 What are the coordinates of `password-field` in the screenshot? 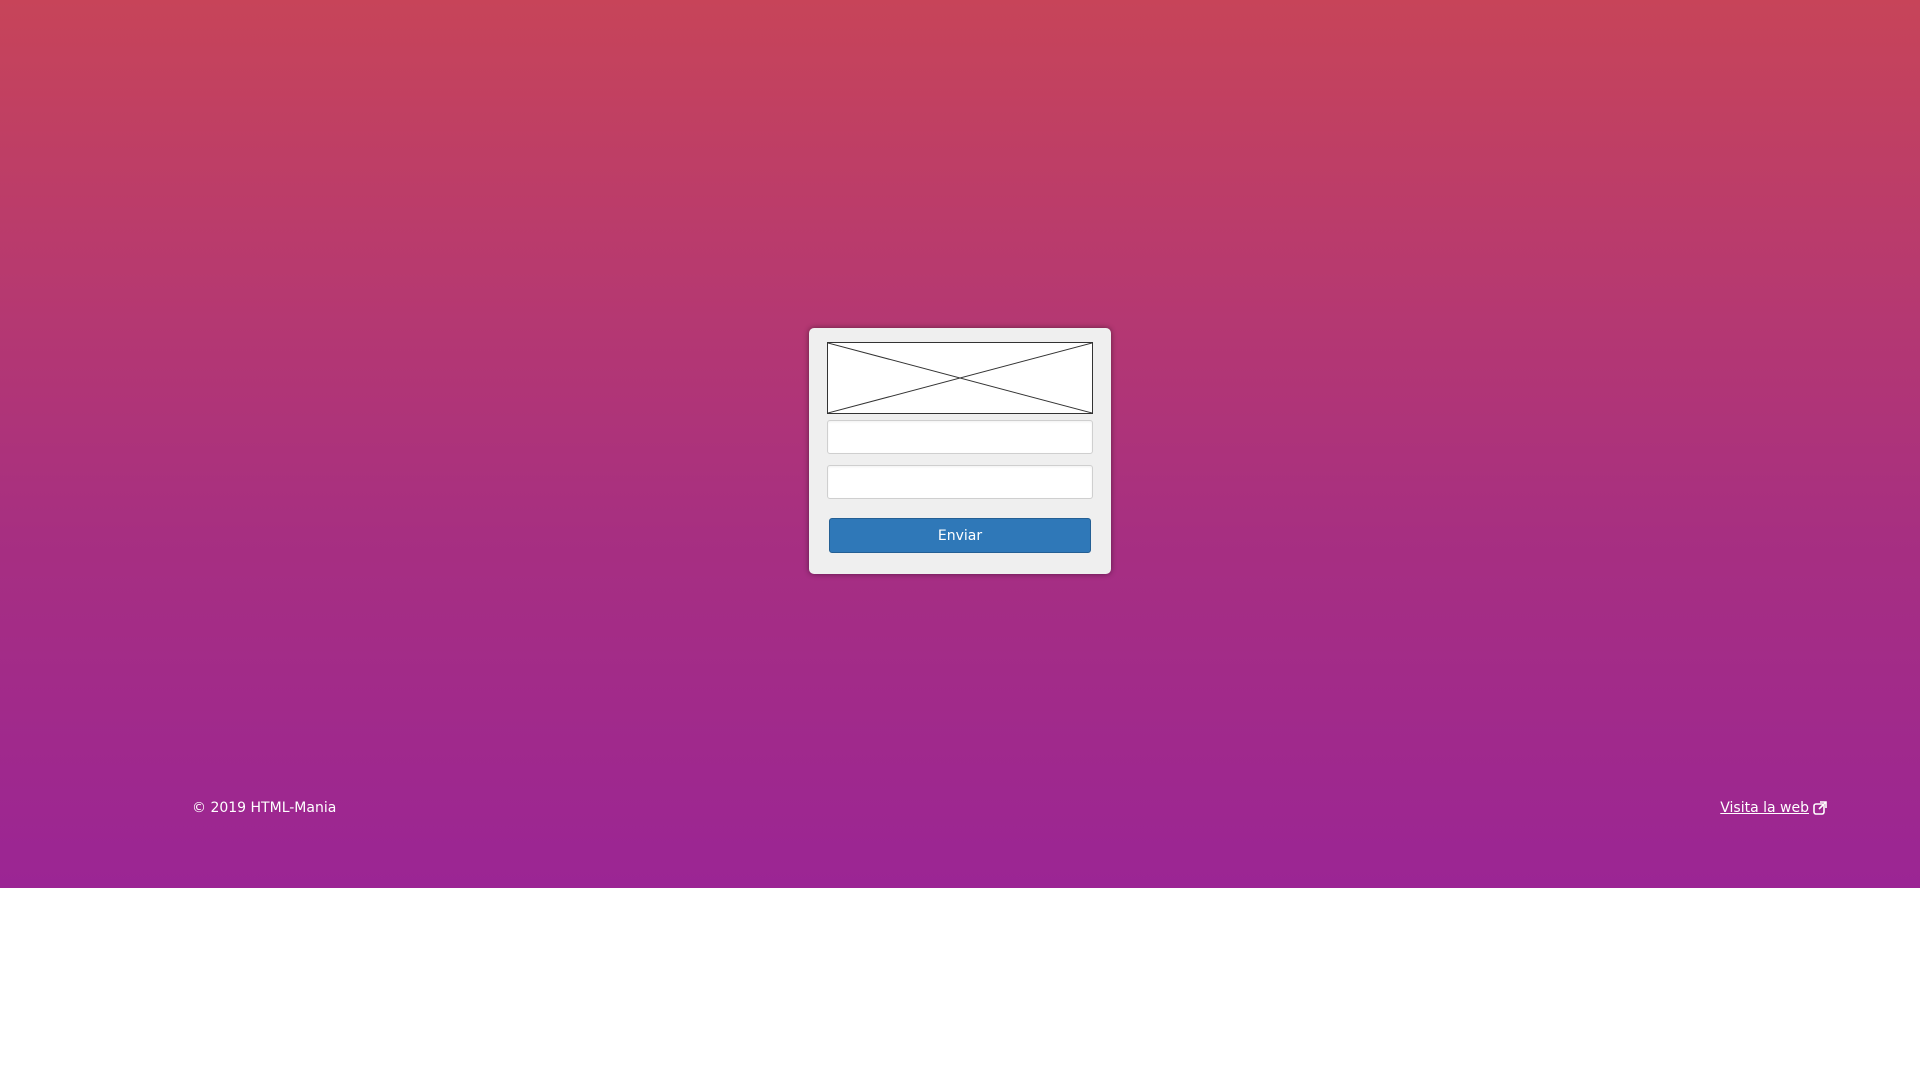 It's located at (960, 482).